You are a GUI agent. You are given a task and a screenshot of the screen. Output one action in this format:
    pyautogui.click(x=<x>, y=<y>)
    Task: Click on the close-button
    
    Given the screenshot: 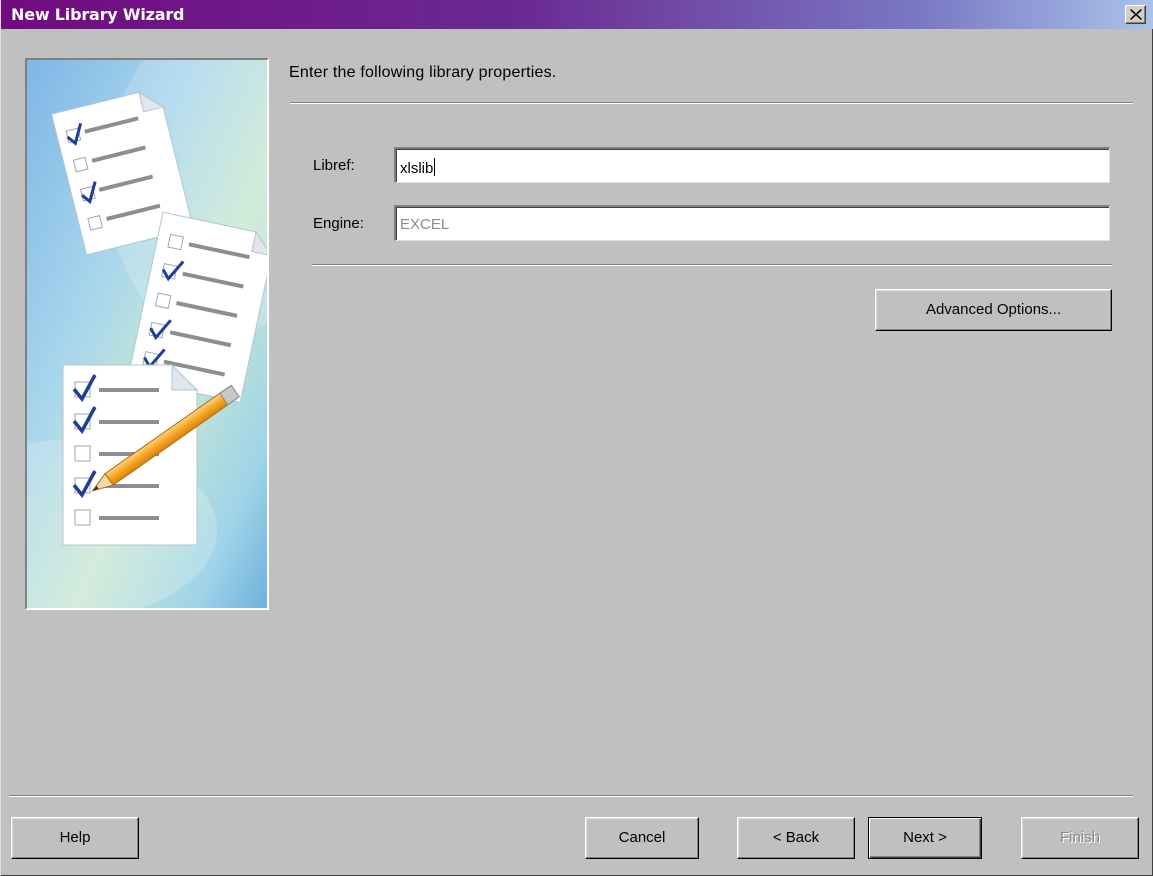 What is the action you would take?
    pyautogui.click(x=1135, y=14)
    